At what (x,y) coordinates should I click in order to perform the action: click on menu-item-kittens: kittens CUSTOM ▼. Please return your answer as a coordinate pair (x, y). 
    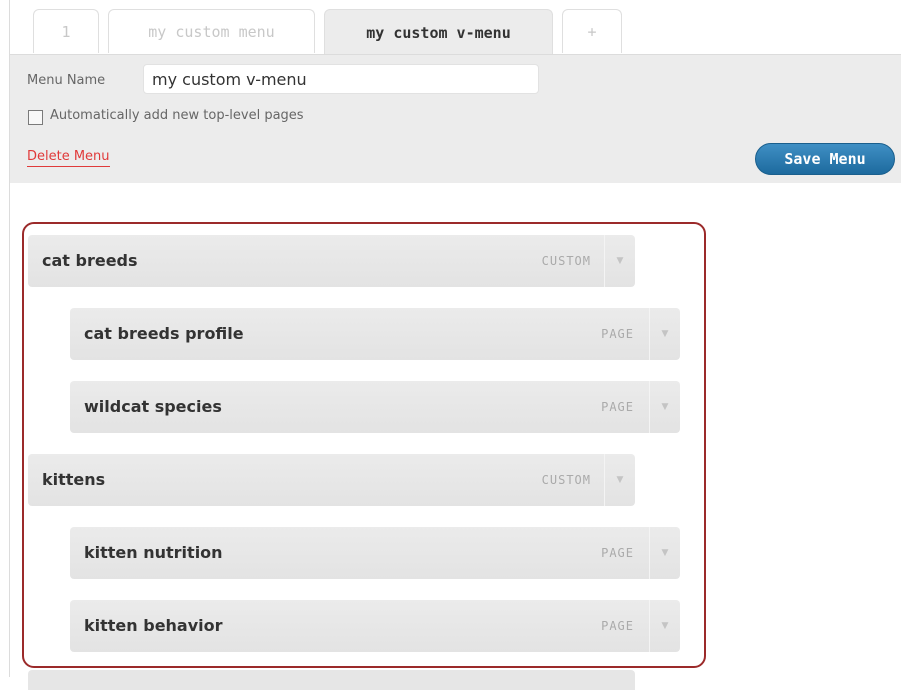
    Looking at the image, I should click on (331, 480).